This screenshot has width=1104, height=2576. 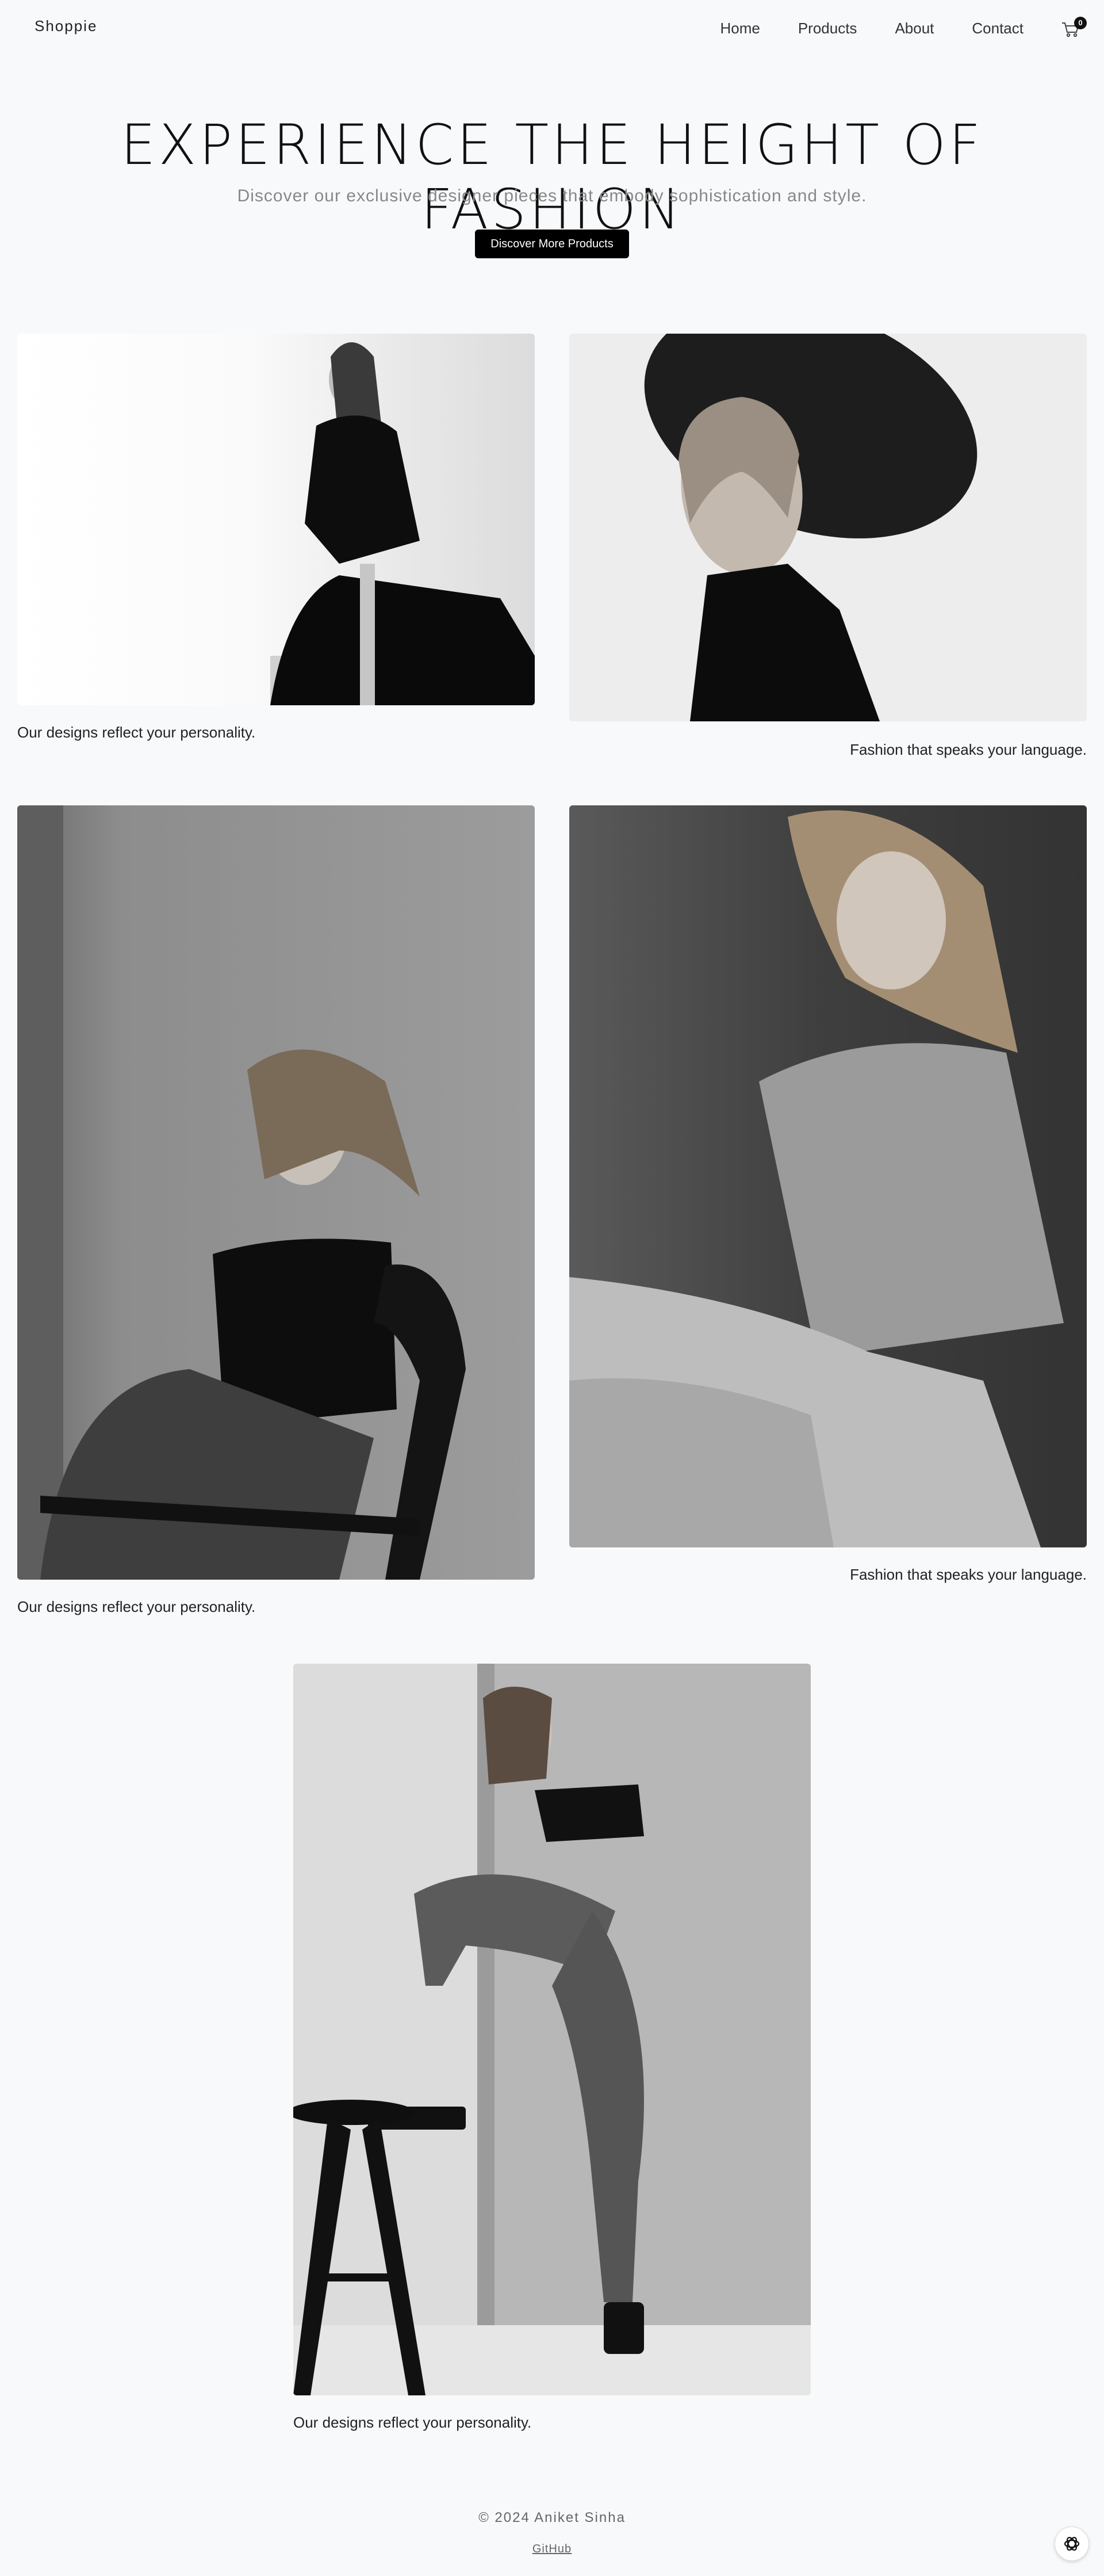 I want to click on footer-github-link-wrap: GitHub, so click(x=552, y=2549).